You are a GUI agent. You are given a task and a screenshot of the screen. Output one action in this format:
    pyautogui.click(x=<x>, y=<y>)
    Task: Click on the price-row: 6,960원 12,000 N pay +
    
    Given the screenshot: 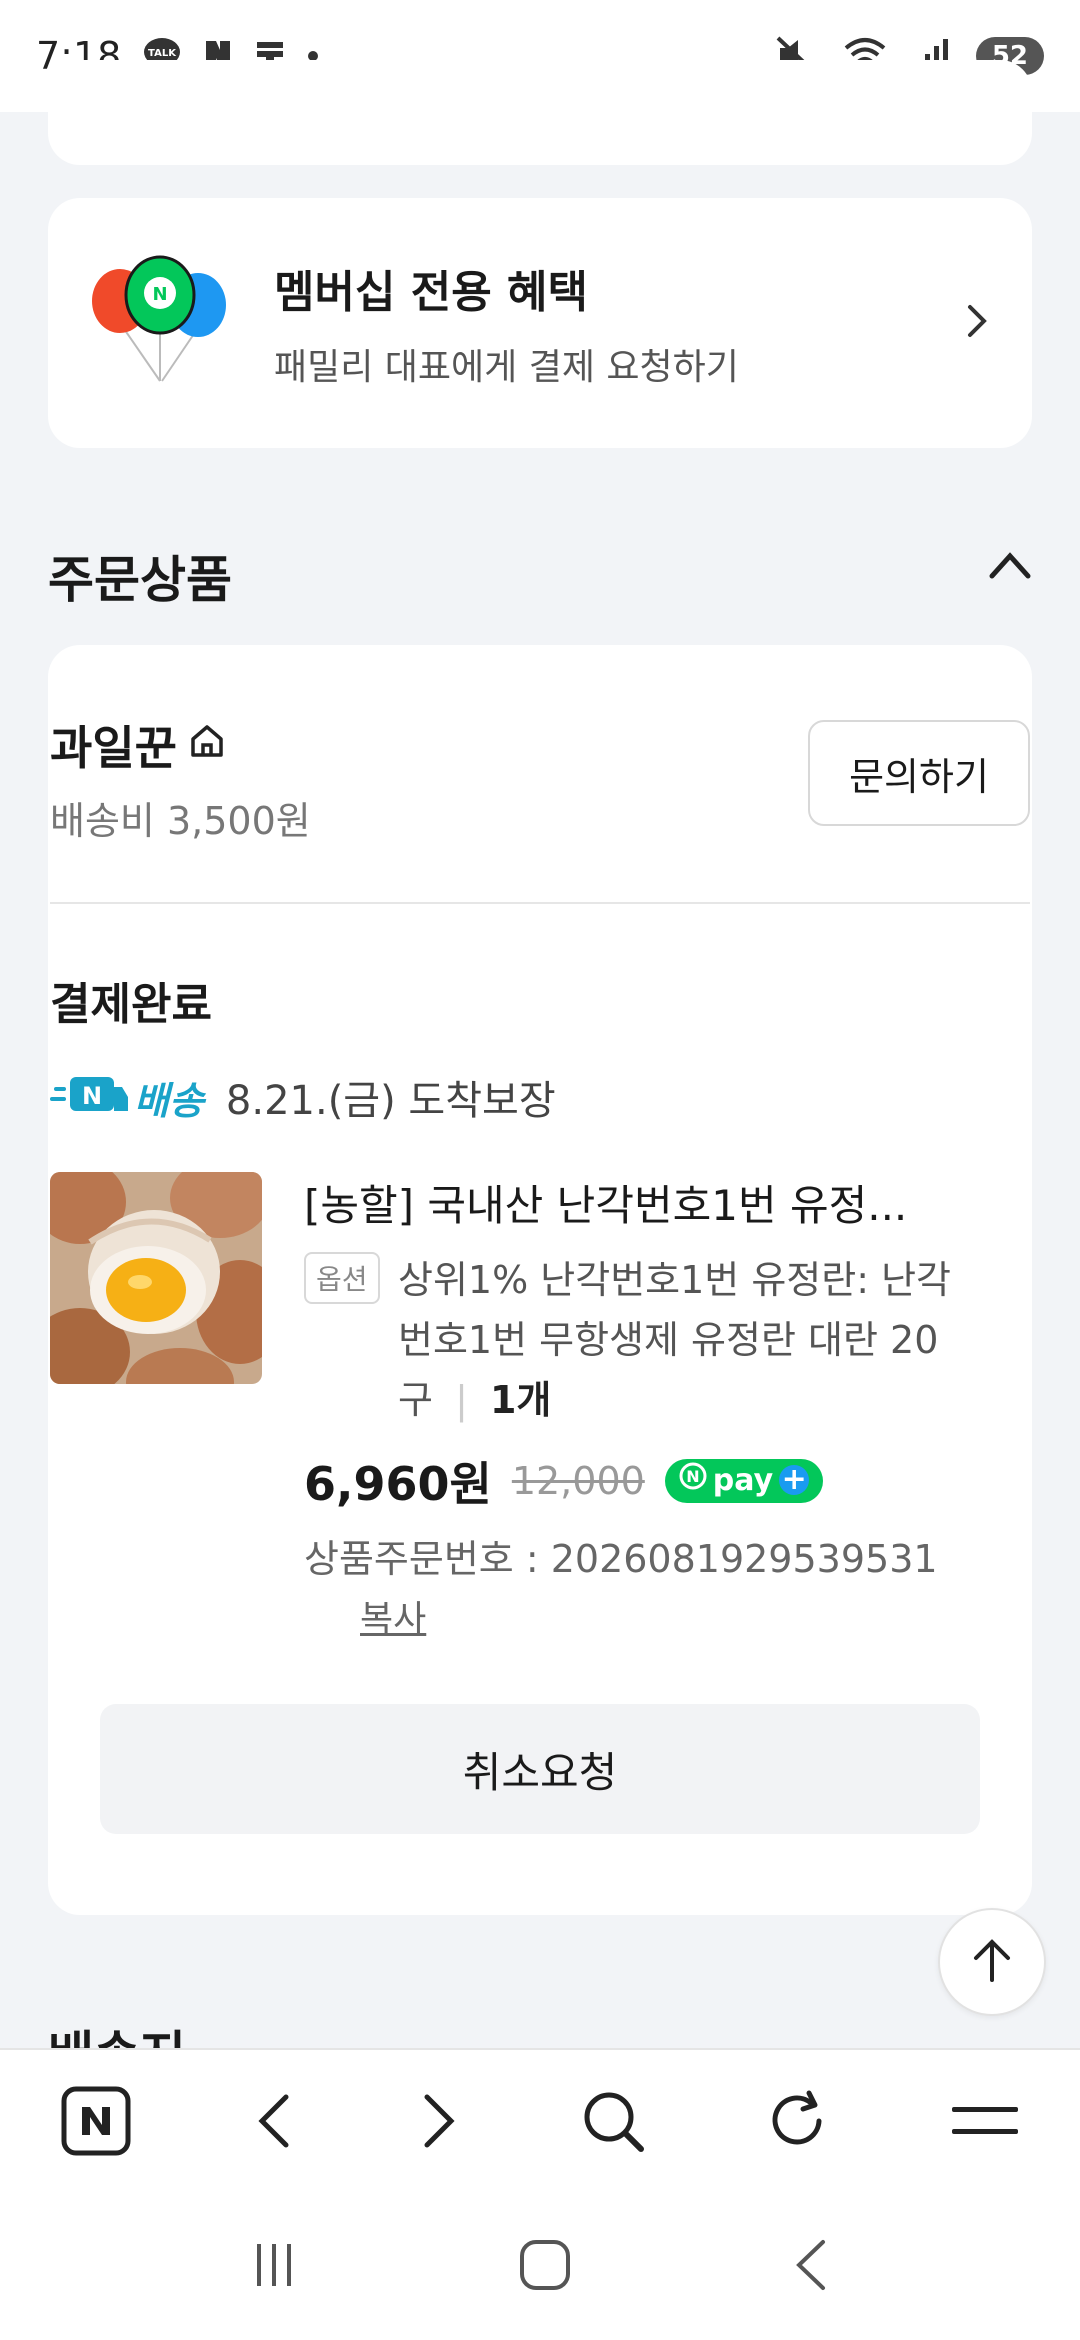 What is the action you would take?
    pyautogui.click(x=564, y=1481)
    